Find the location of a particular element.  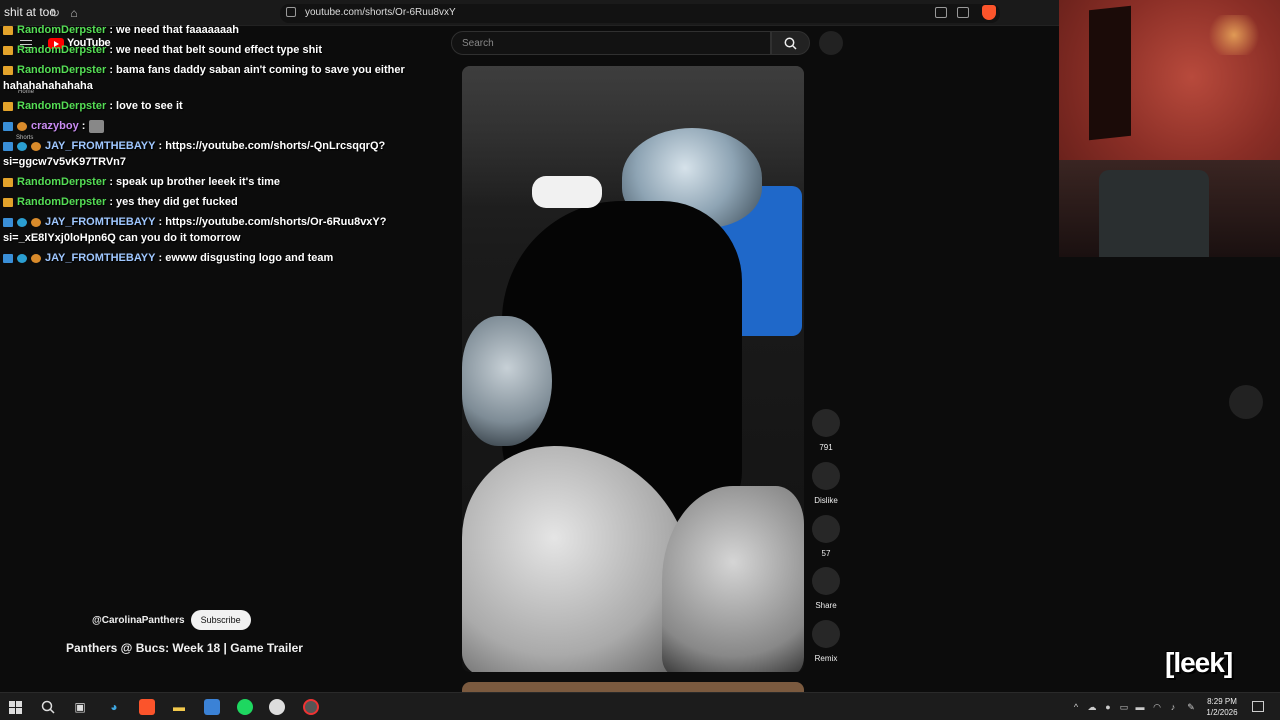

comment-icon is located at coordinates (826, 529).